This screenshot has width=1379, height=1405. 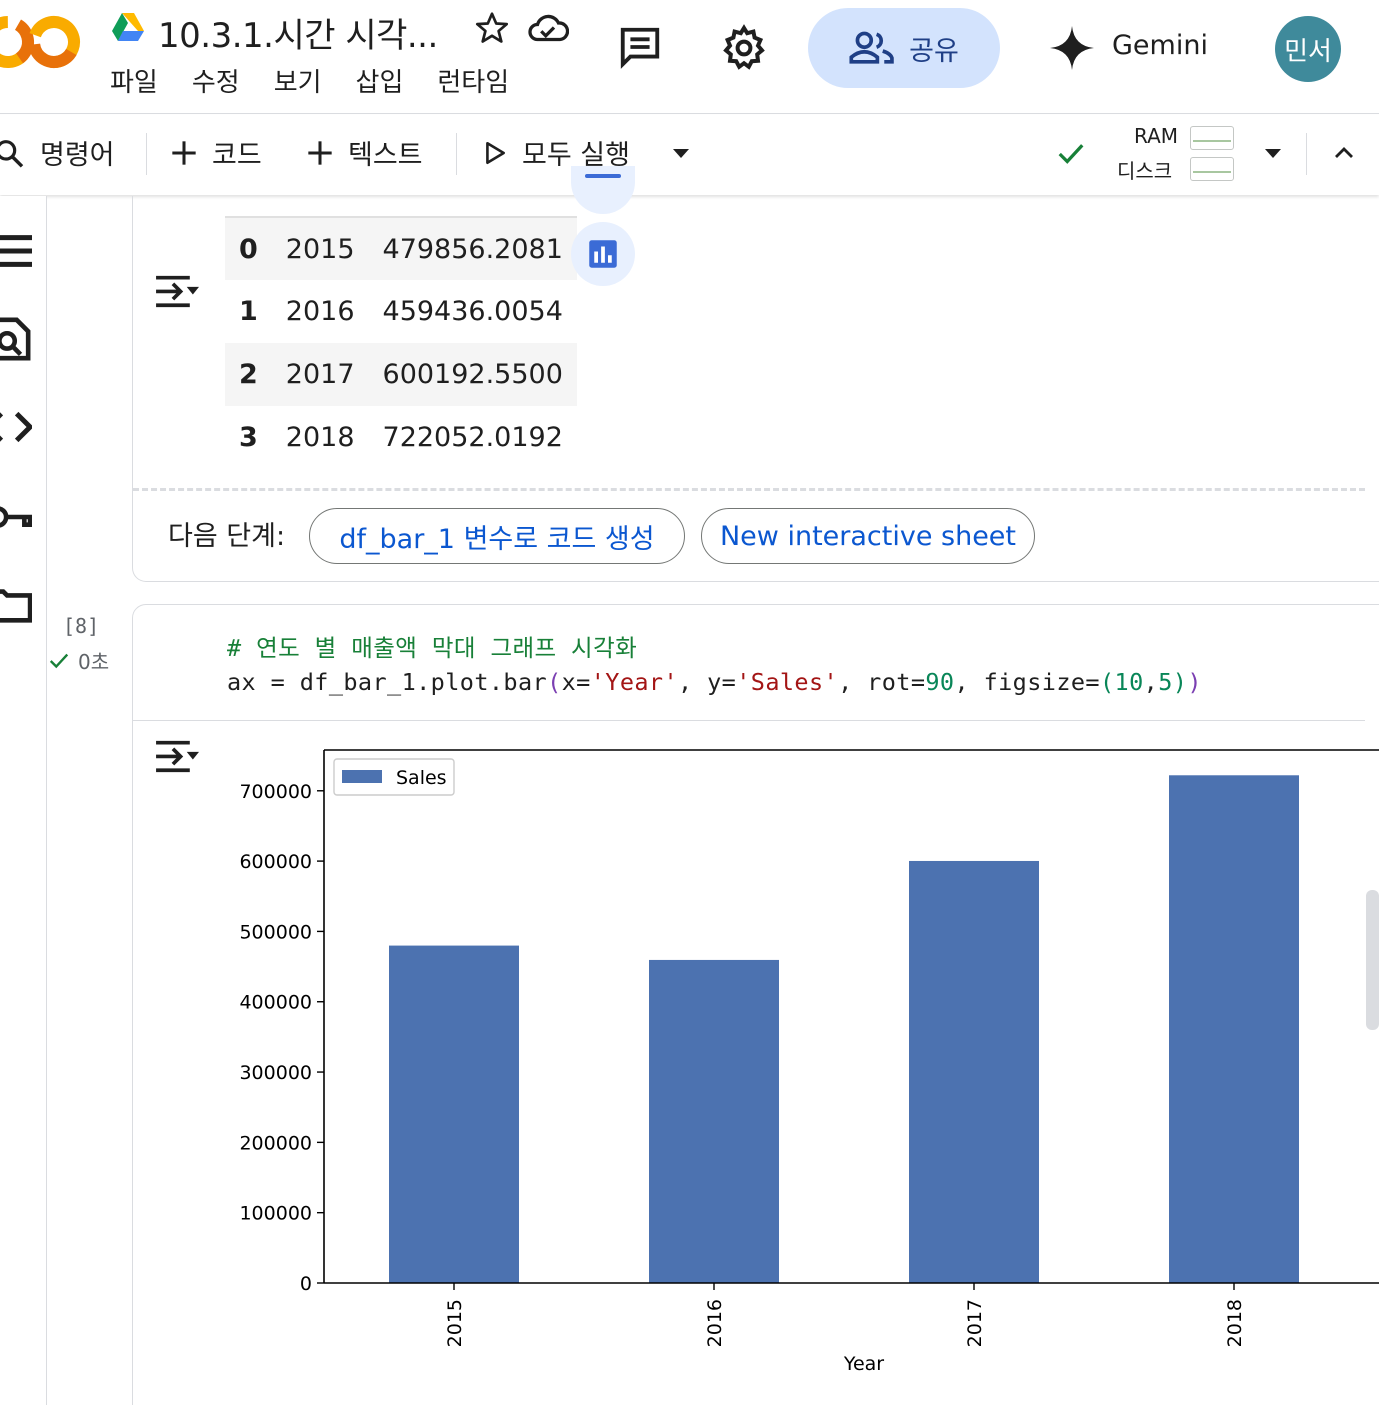 I want to click on sales-cell: 459436.0054, so click(x=472, y=311).